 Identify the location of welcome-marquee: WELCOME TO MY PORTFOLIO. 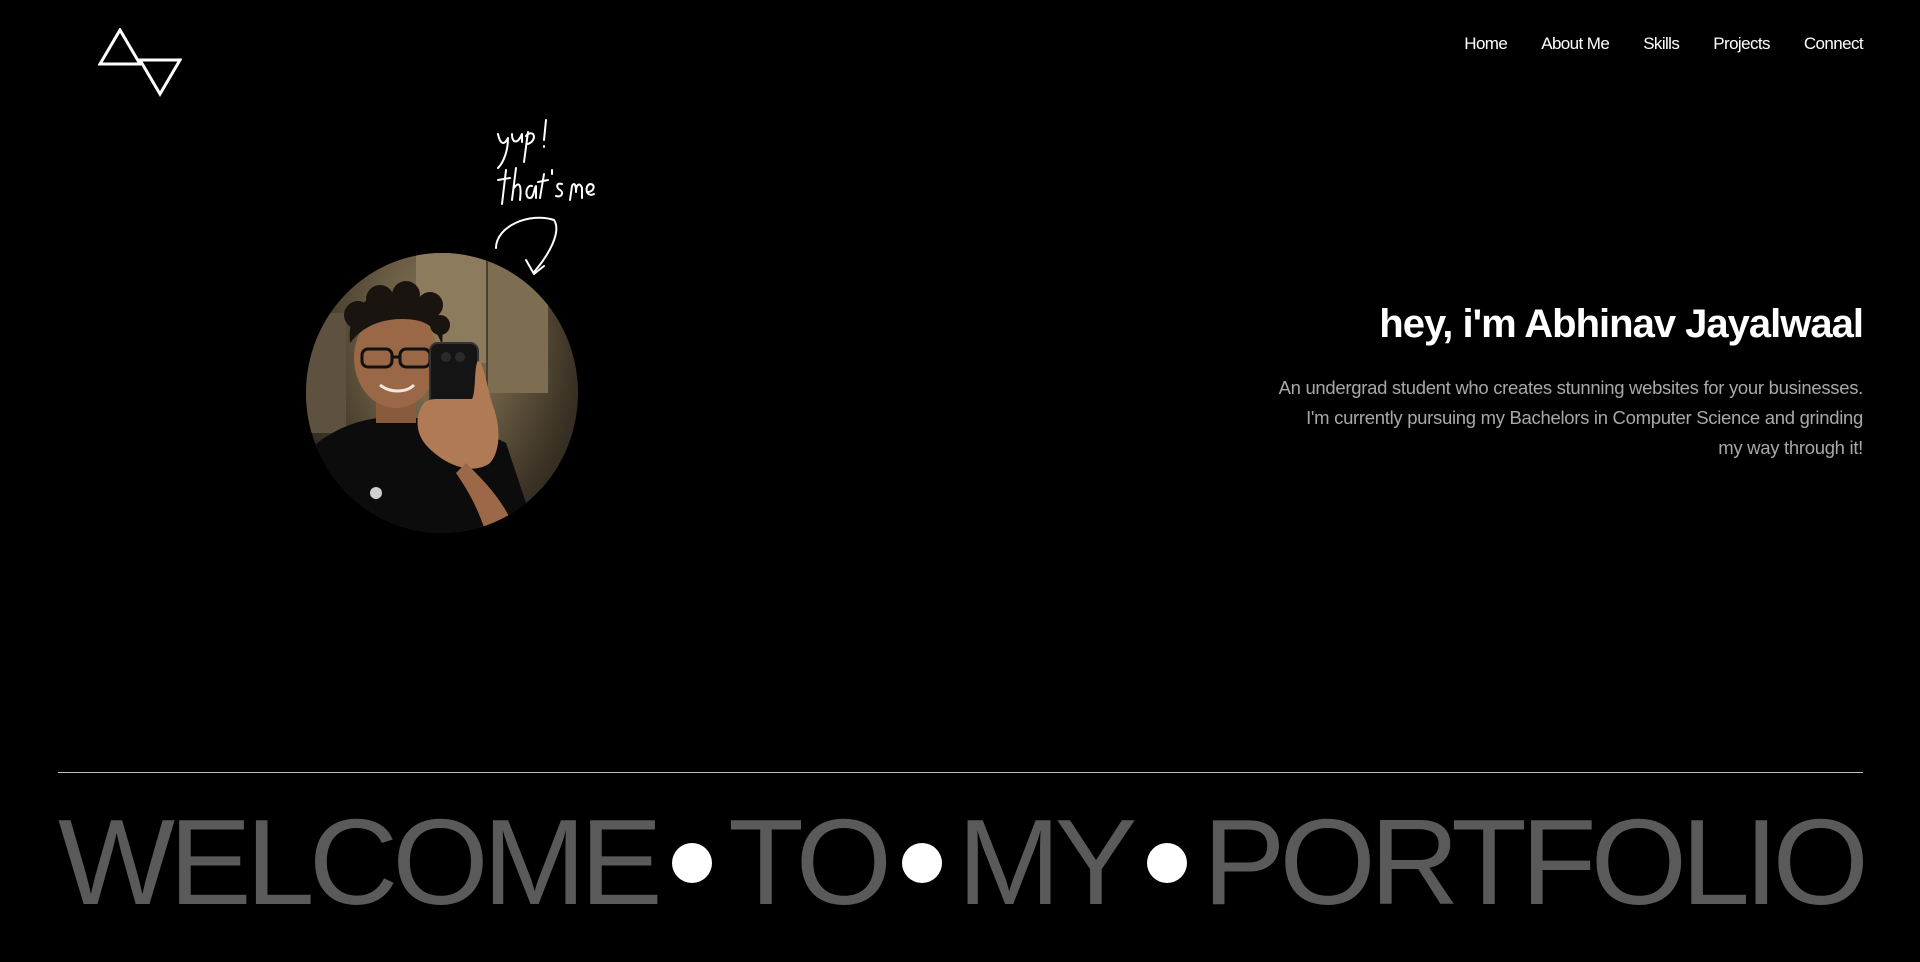
(963, 863).